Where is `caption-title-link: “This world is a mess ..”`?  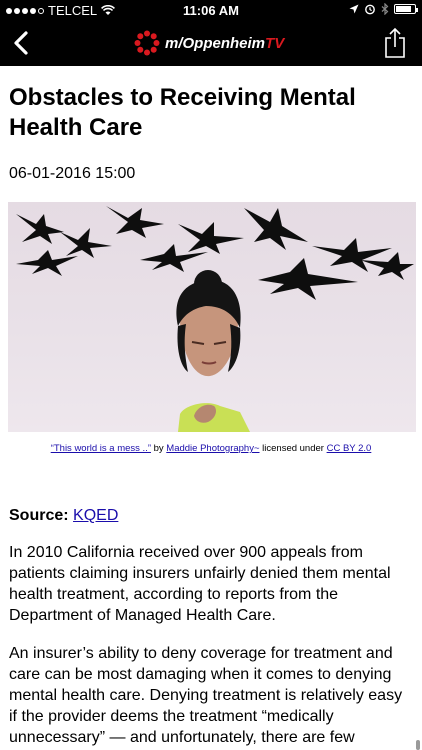
caption-title-link: “This world is a mess ..” is located at coordinates (101, 448).